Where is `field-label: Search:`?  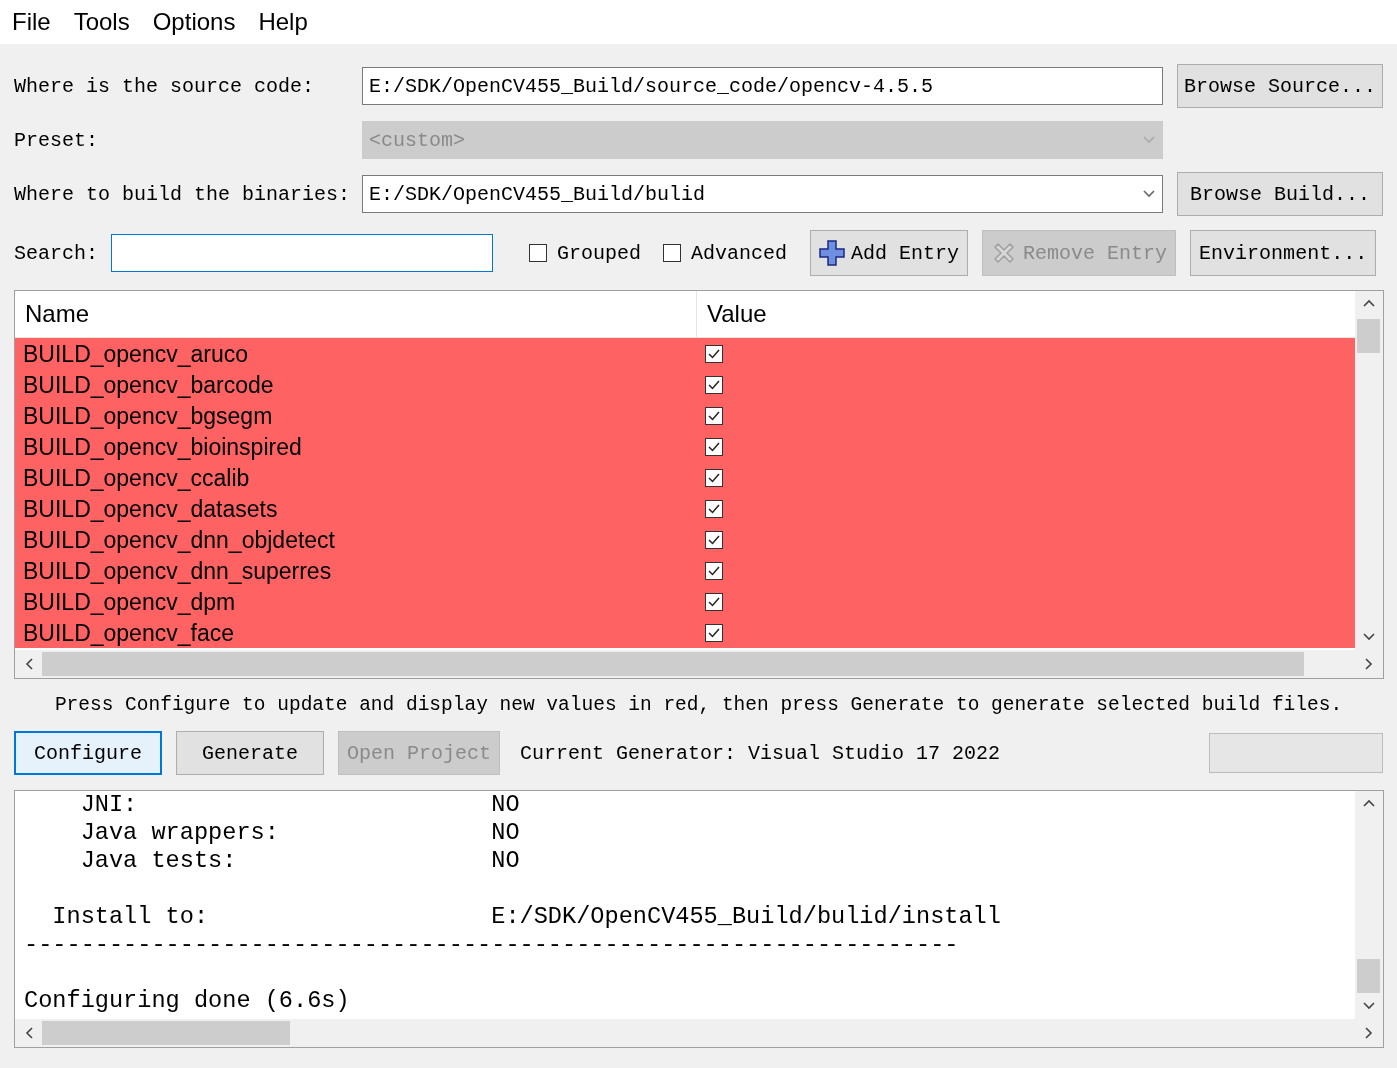
field-label: Search: is located at coordinates (56, 253).